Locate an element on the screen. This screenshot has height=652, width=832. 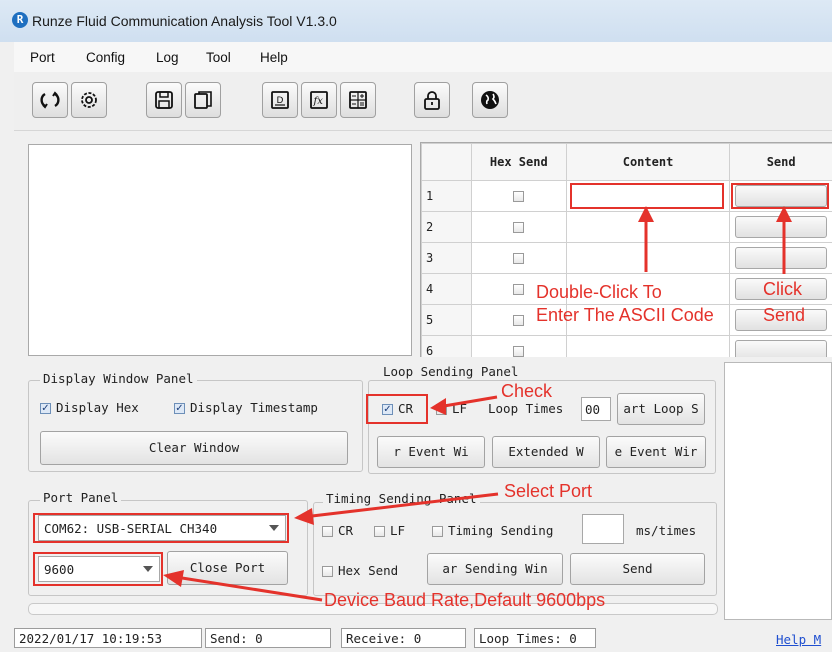
function-button: fx is located at coordinates (319, 100).